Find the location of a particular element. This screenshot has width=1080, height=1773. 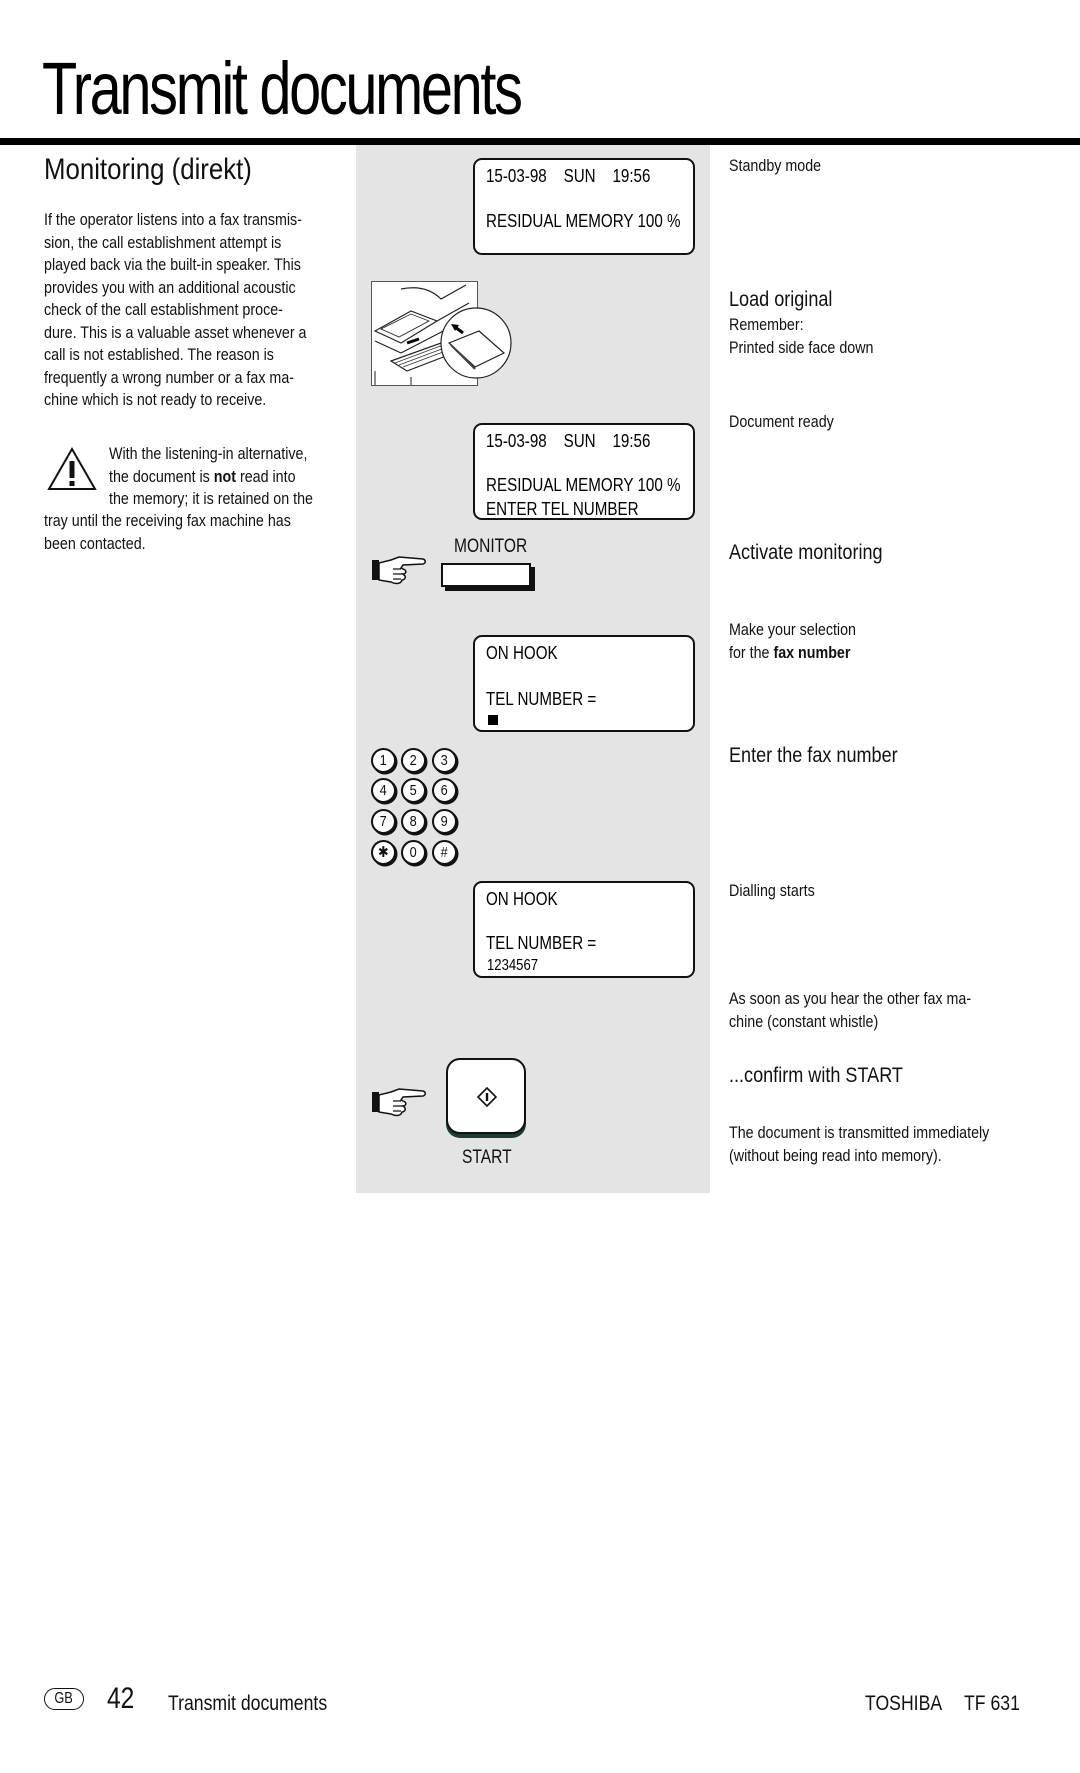

key-1: 1 is located at coordinates (383, 760).